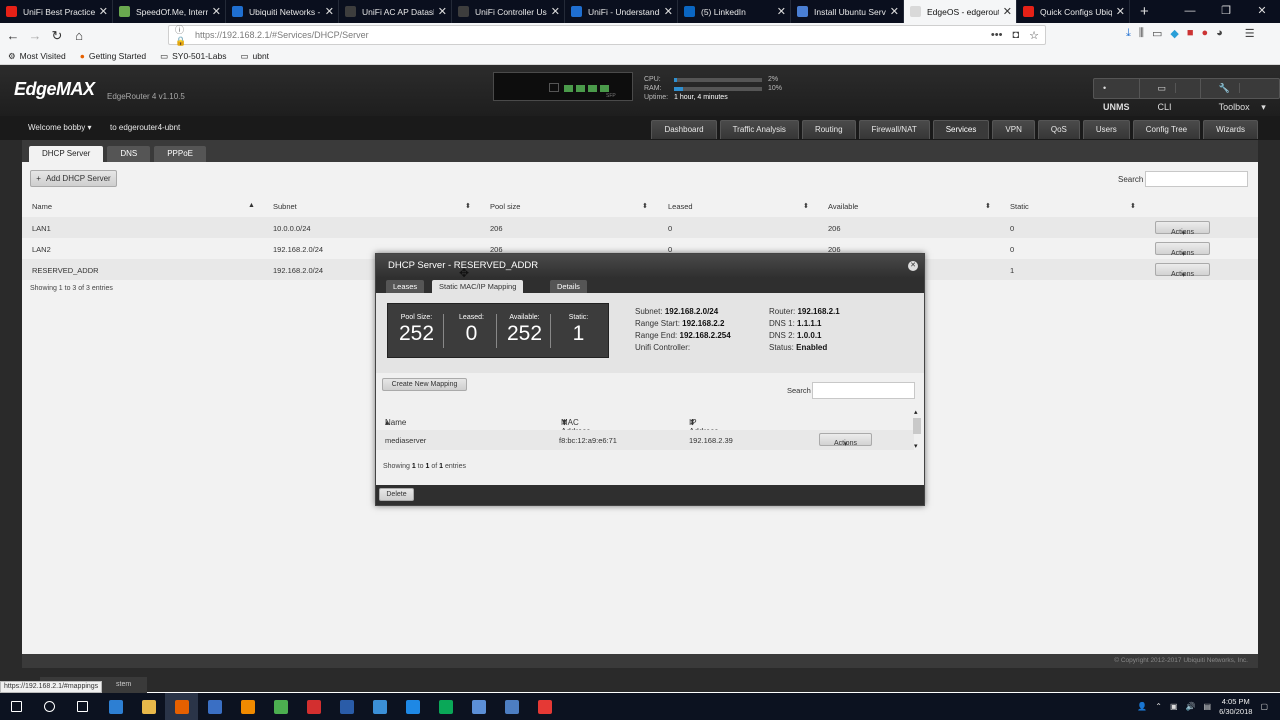 Image resolution: width=1280 pixels, height=720 pixels. Describe the element at coordinates (181, 706) in the screenshot. I see `firefox-icon` at that location.